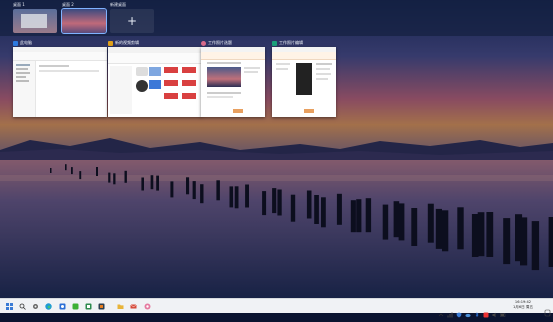  What do you see at coordinates (118, 4) in the screenshot?
I see `new-desktop-label: 新建桌面` at bounding box center [118, 4].